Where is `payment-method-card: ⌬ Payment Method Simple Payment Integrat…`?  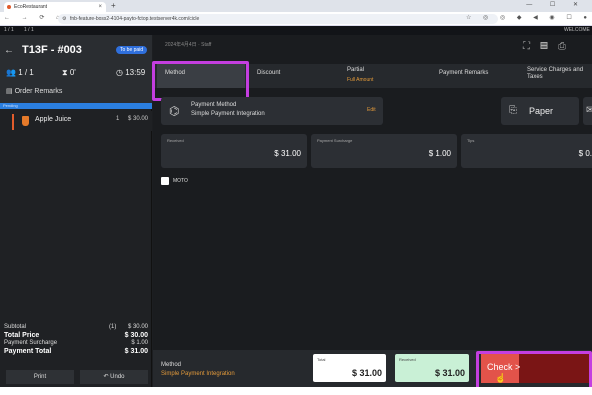 payment-method-card: ⌬ Payment Method Simple Payment Integrat… is located at coordinates (272, 111).